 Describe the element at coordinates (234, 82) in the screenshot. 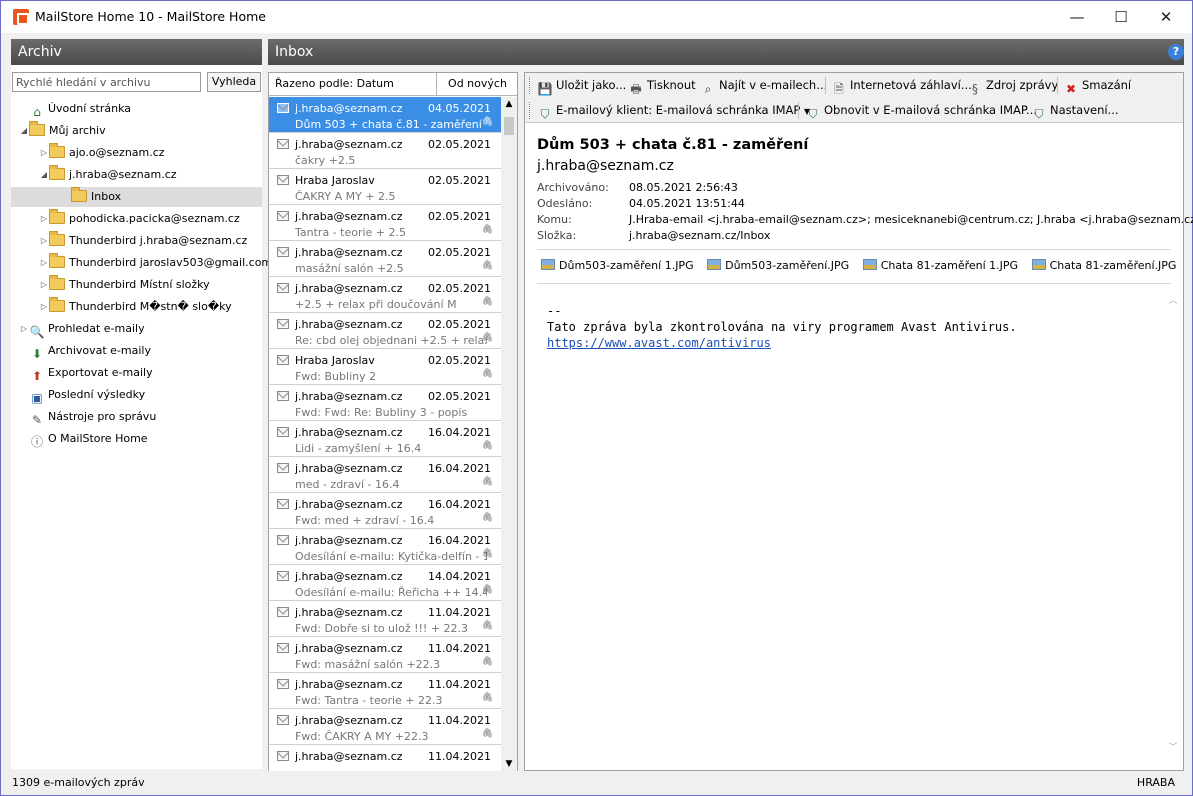

I see `search-button: Vyhleda` at that location.